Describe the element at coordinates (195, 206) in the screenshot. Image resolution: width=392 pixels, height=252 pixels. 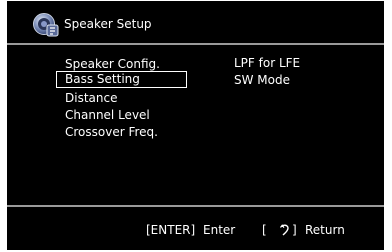
I see `footer-divider` at that location.